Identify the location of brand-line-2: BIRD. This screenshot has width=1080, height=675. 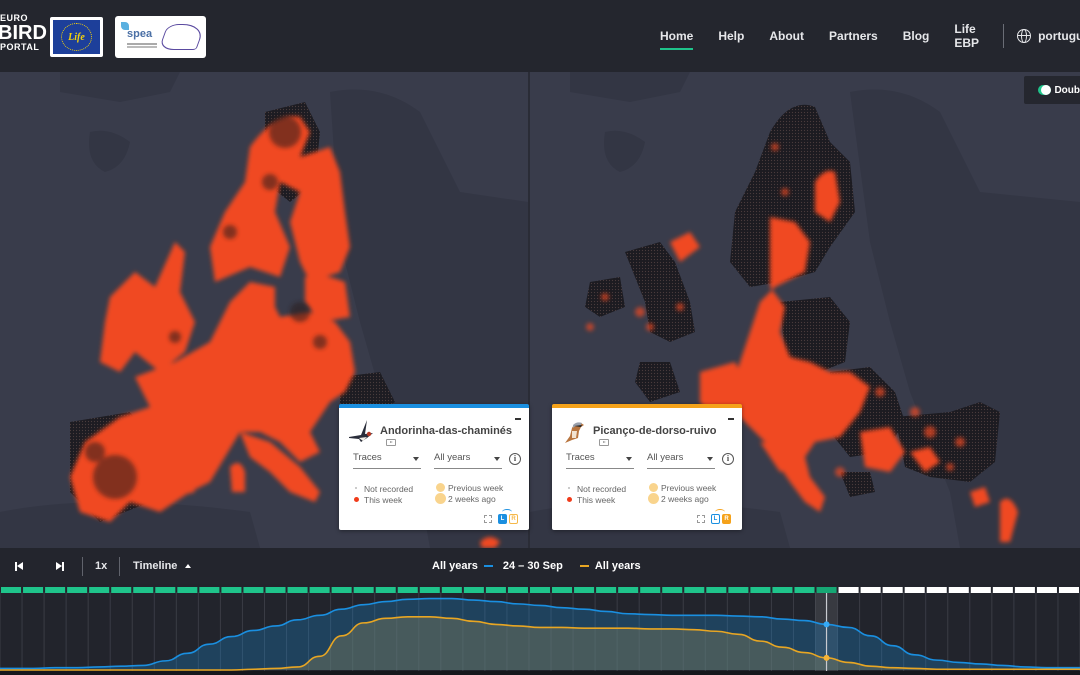
(23, 33).